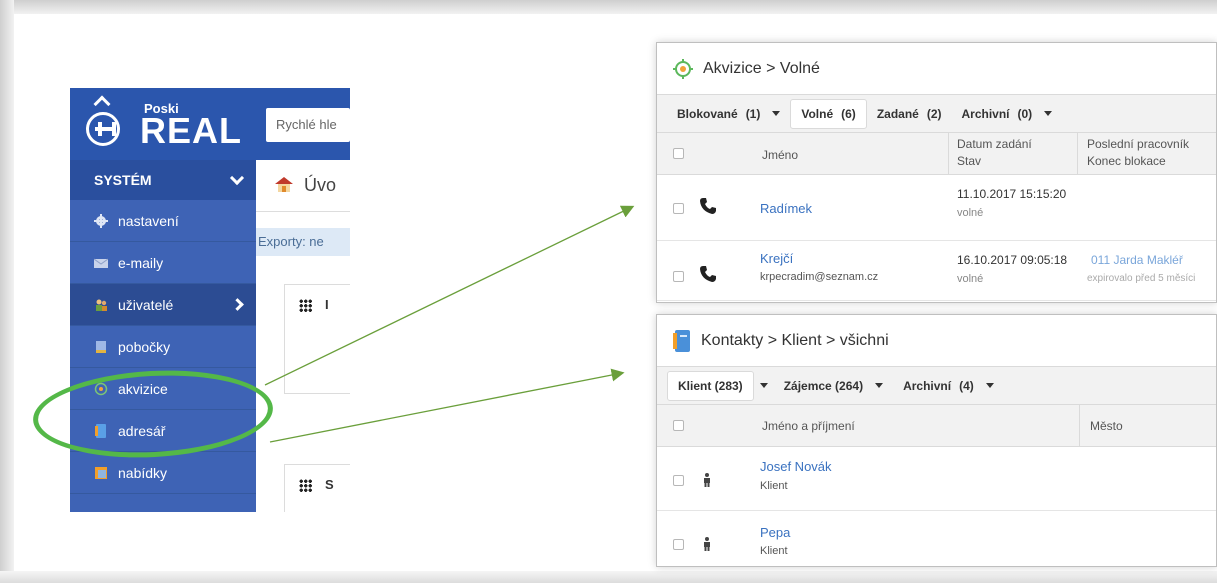  I want to click on tab-count: (1), so click(753, 113).